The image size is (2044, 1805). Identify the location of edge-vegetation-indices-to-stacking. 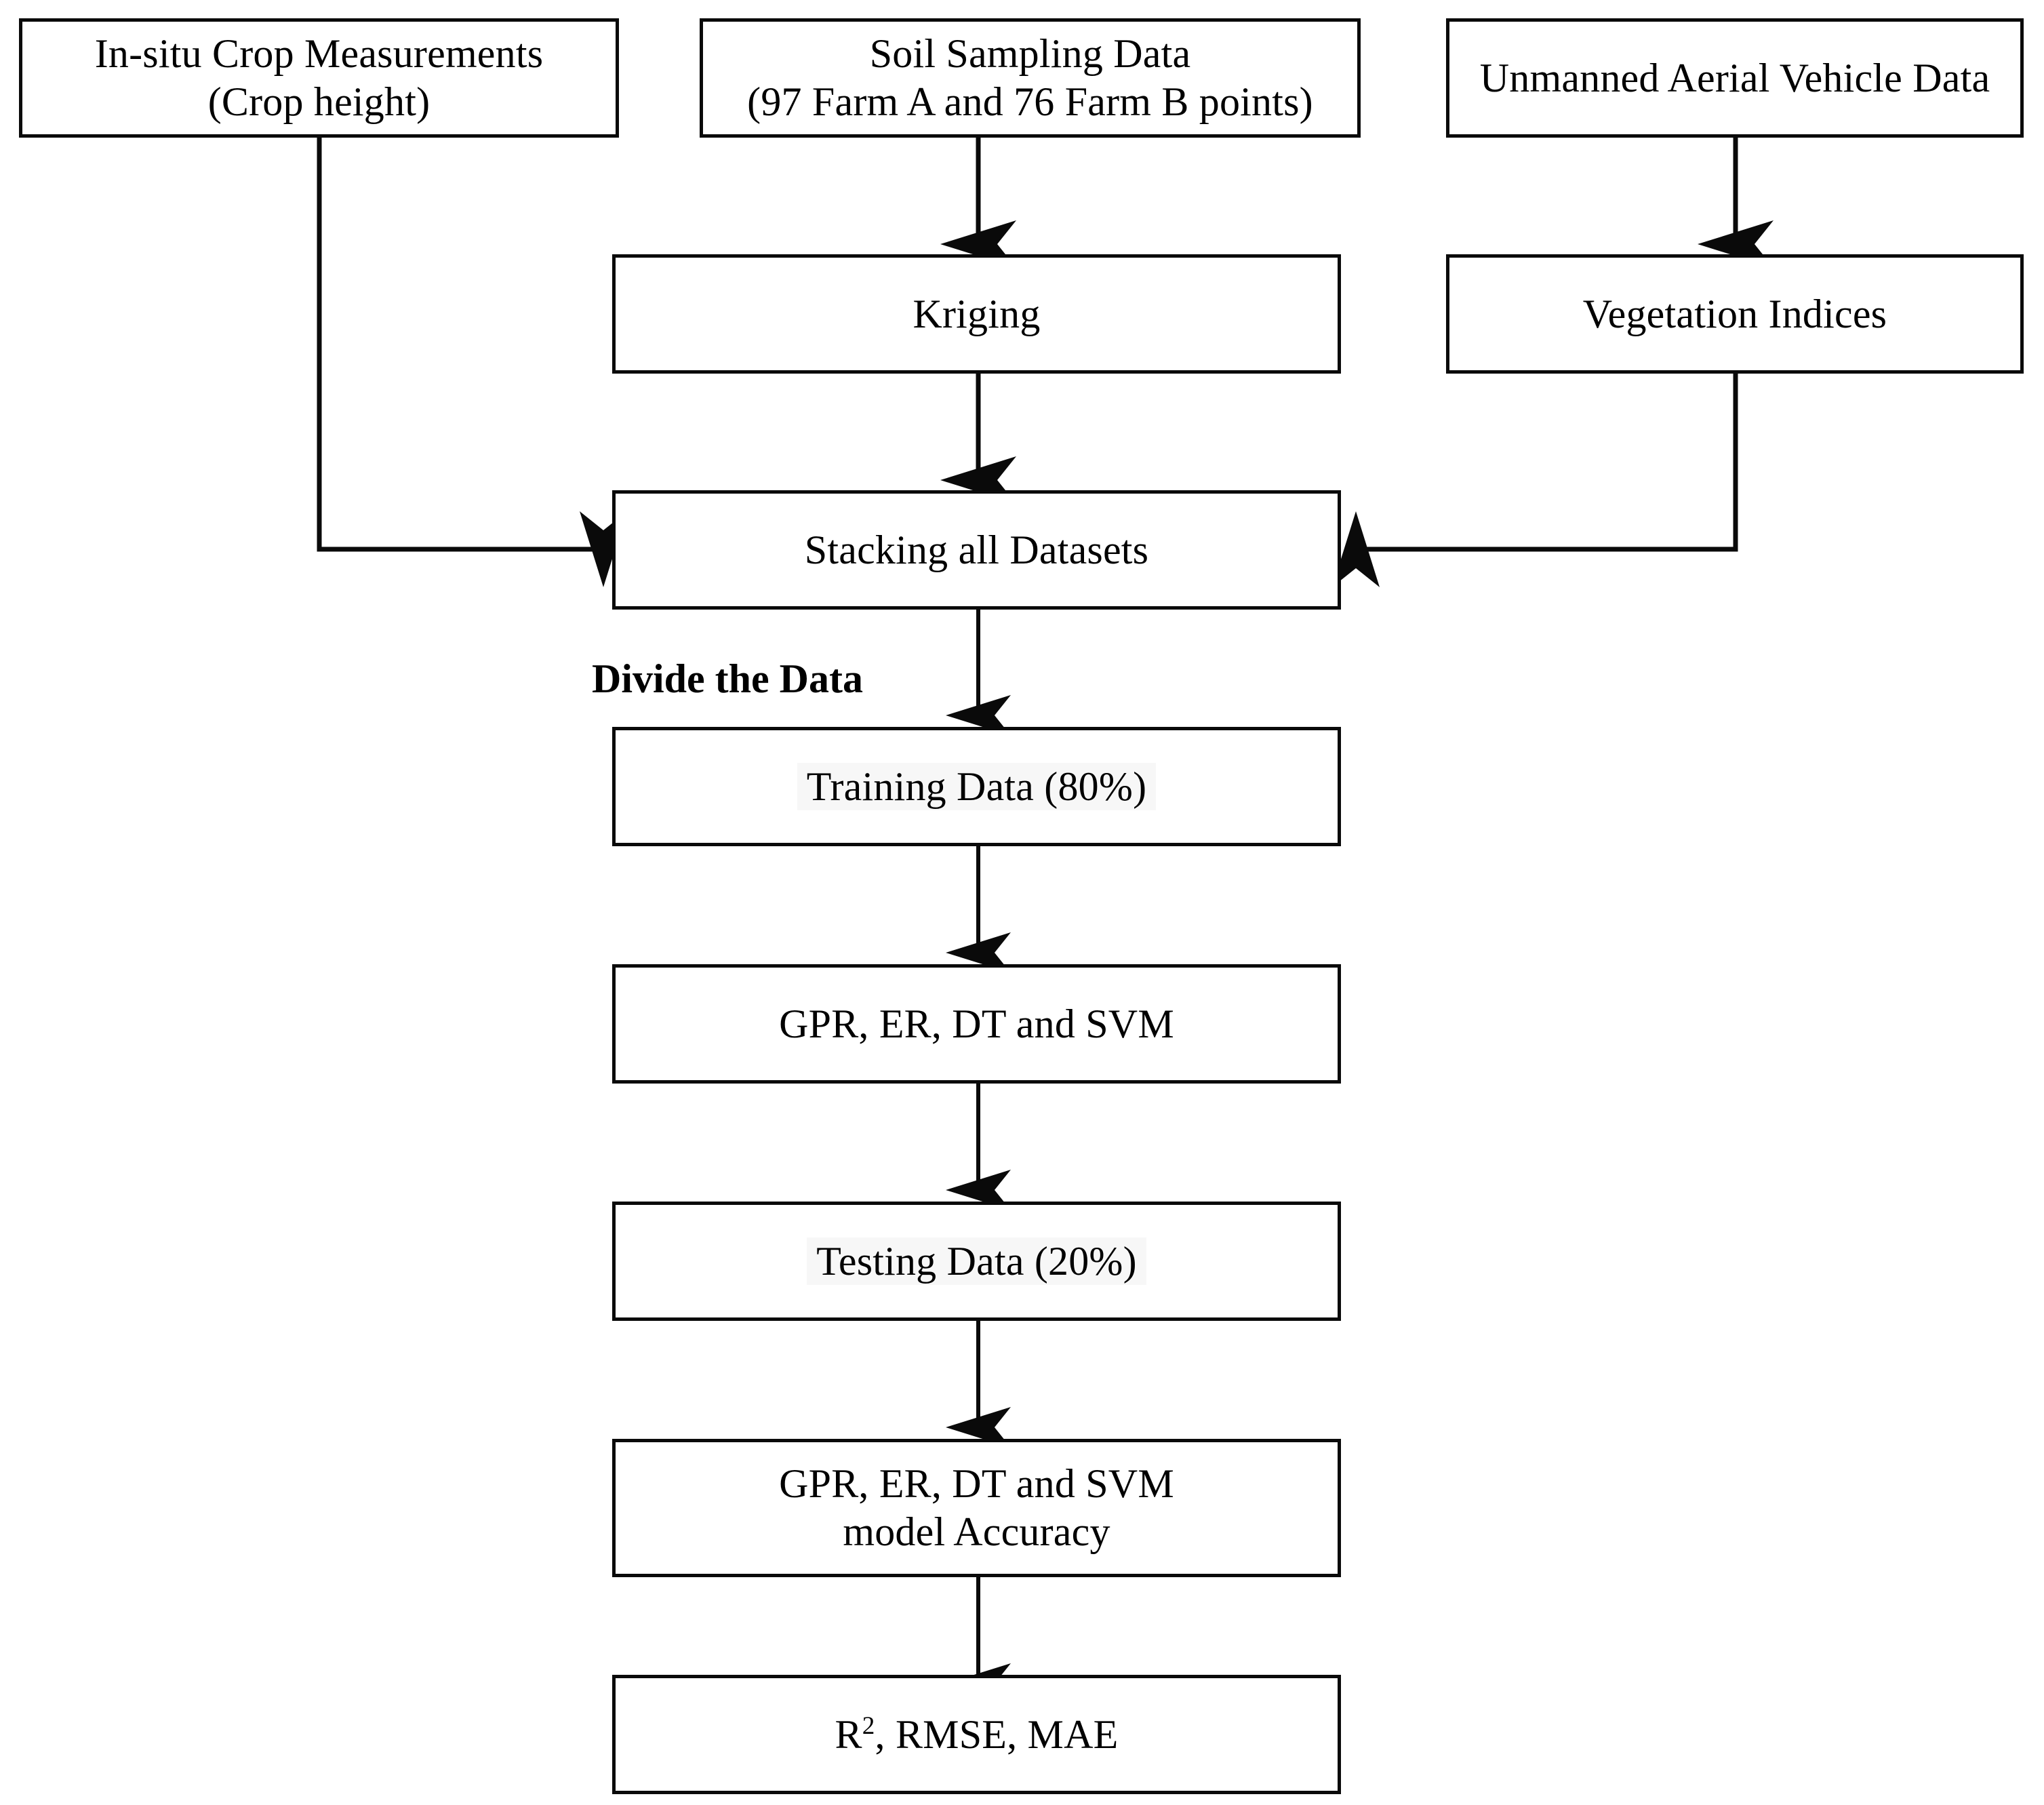
(1535, 481).